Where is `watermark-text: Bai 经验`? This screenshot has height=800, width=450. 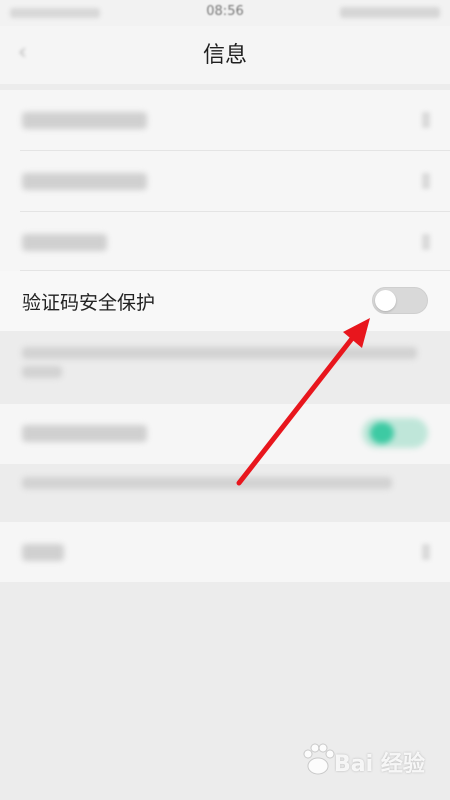
watermark-text: Bai 经验 is located at coordinates (379, 764).